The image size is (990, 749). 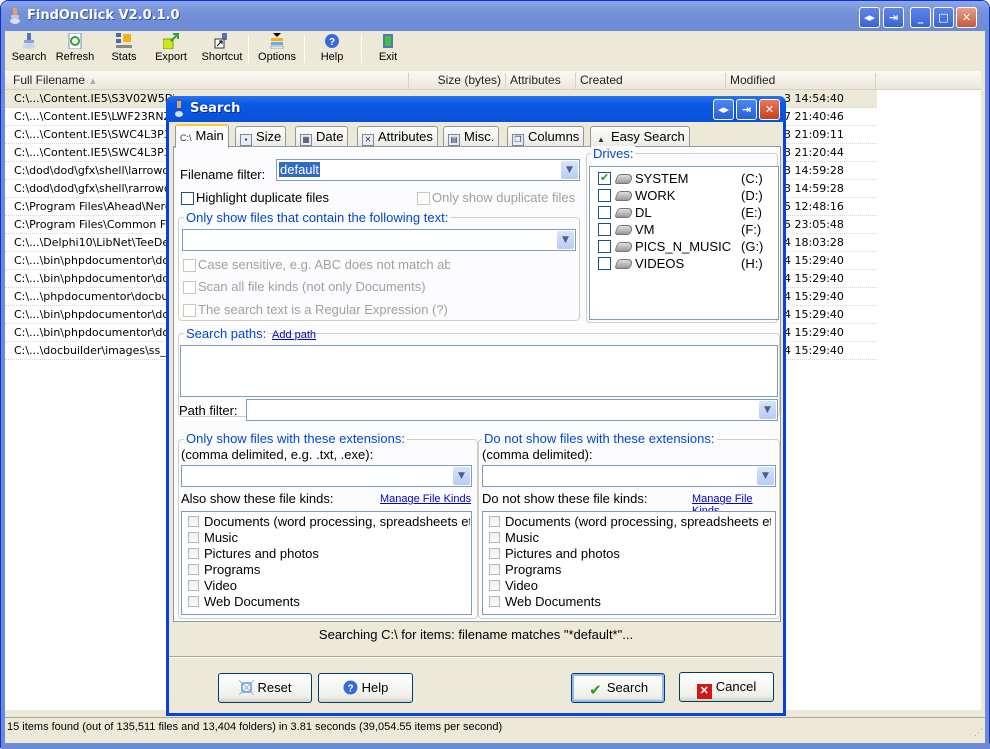 I want to click on tab-attributes: ✕ Attributes, so click(x=397, y=136).